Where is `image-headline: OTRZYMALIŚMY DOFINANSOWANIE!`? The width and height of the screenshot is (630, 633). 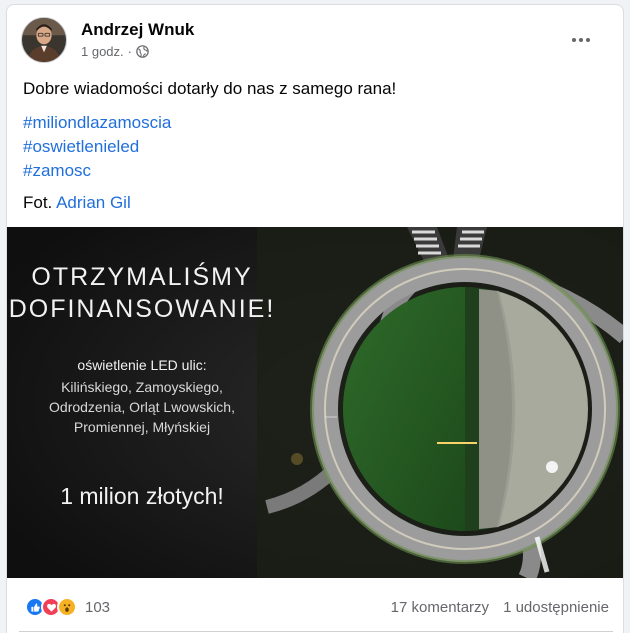 image-headline: OTRZYMALIŚMY DOFINANSOWANIE! is located at coordinates (142, 293).